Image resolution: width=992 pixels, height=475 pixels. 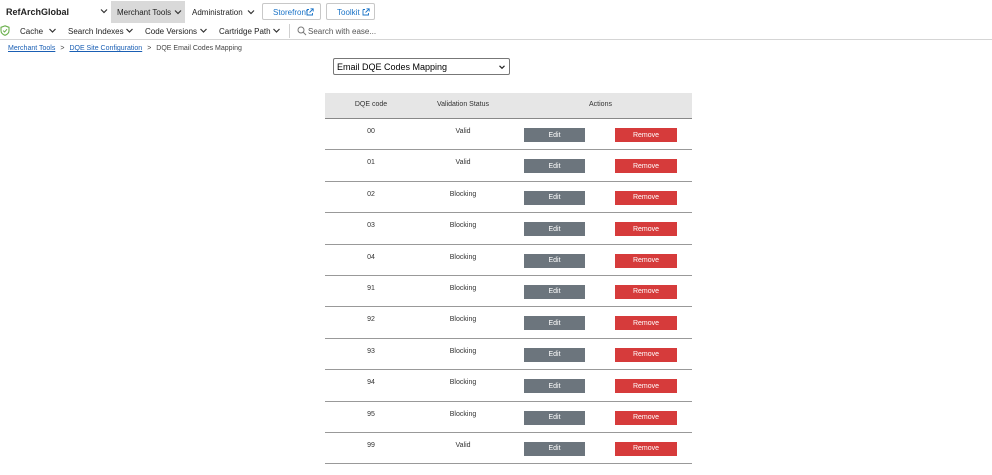 What do you see at coordinates (371, 288) in the screenshot?
I see `dqe-code-cell: 91` at bounding box center [371, 288].